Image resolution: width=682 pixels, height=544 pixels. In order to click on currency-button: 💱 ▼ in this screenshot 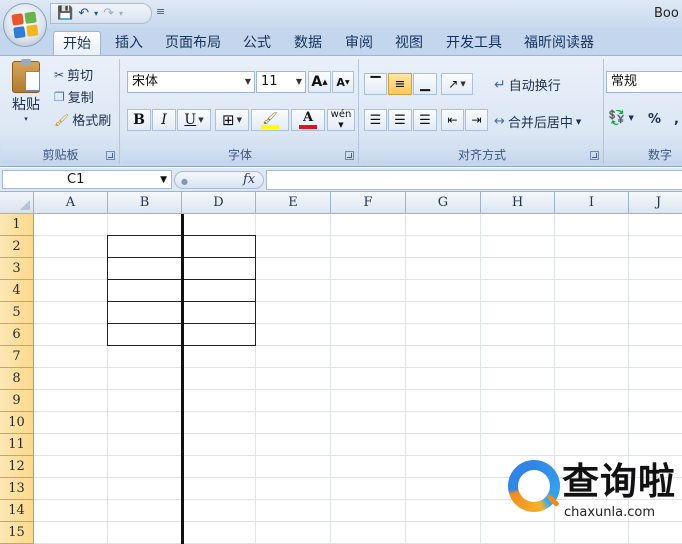, I will do `click(621, 118)`.